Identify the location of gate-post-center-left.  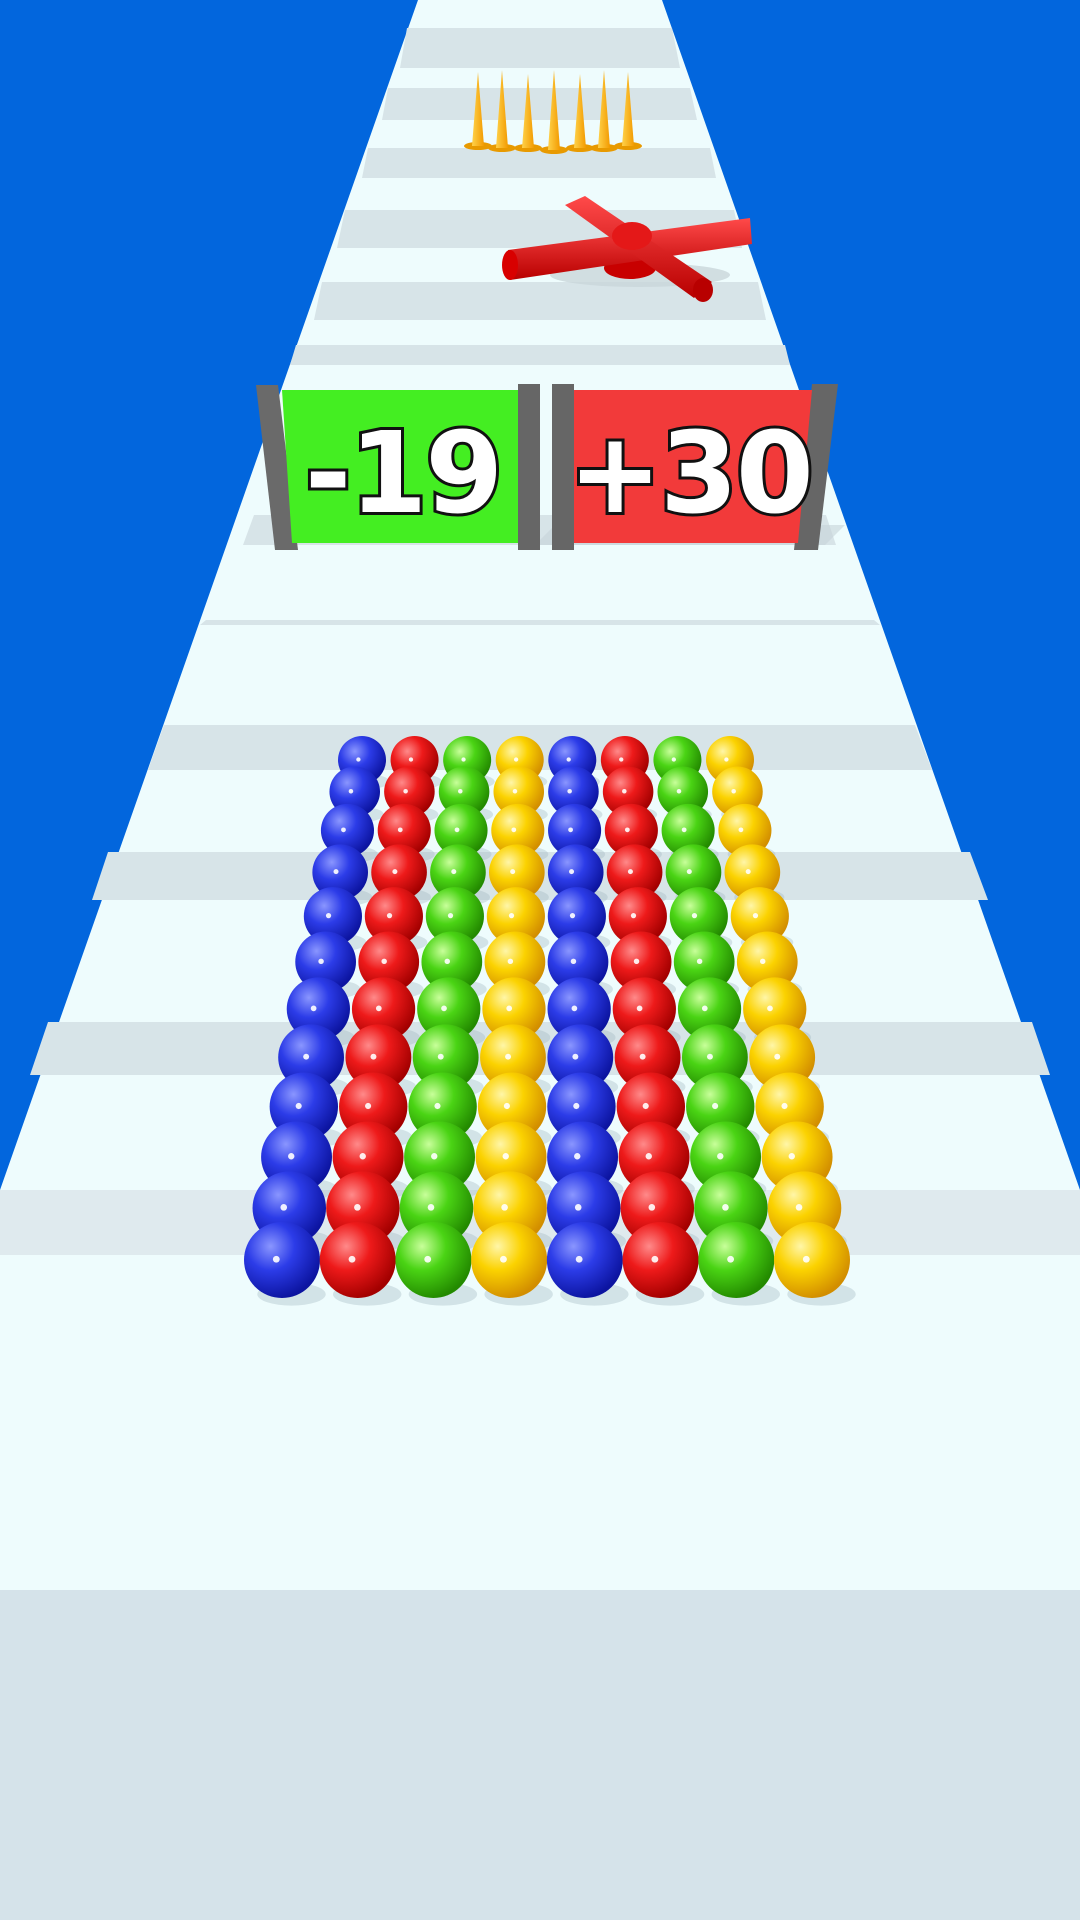
(529, 467).